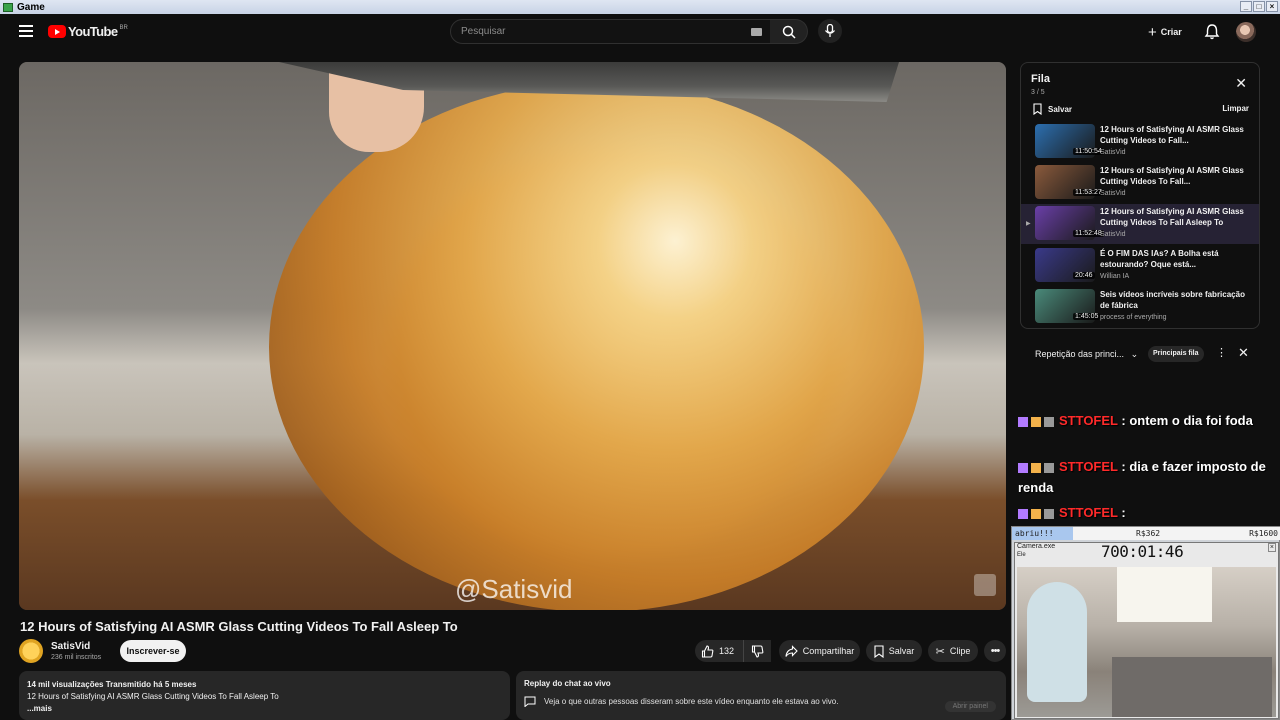 Image resolution: width=1280 pixels, height=720 pixels. I want to click on plus-icon: +, so click(1152, 32).